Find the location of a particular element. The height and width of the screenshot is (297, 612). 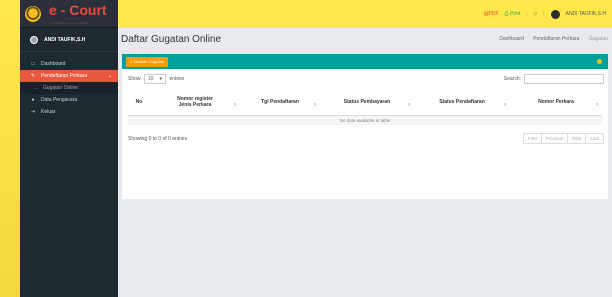

show-label: Show is located at coordinates (134, 79).